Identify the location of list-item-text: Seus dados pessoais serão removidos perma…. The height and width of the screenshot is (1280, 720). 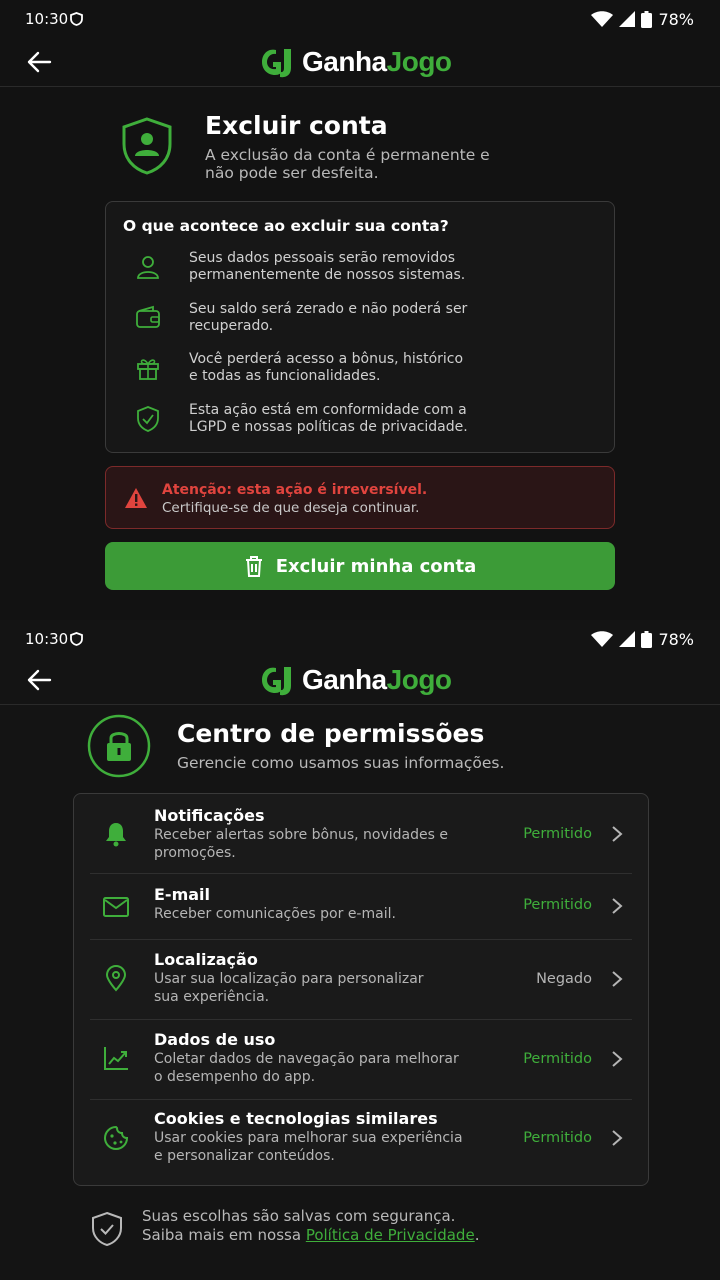
(327, 266).